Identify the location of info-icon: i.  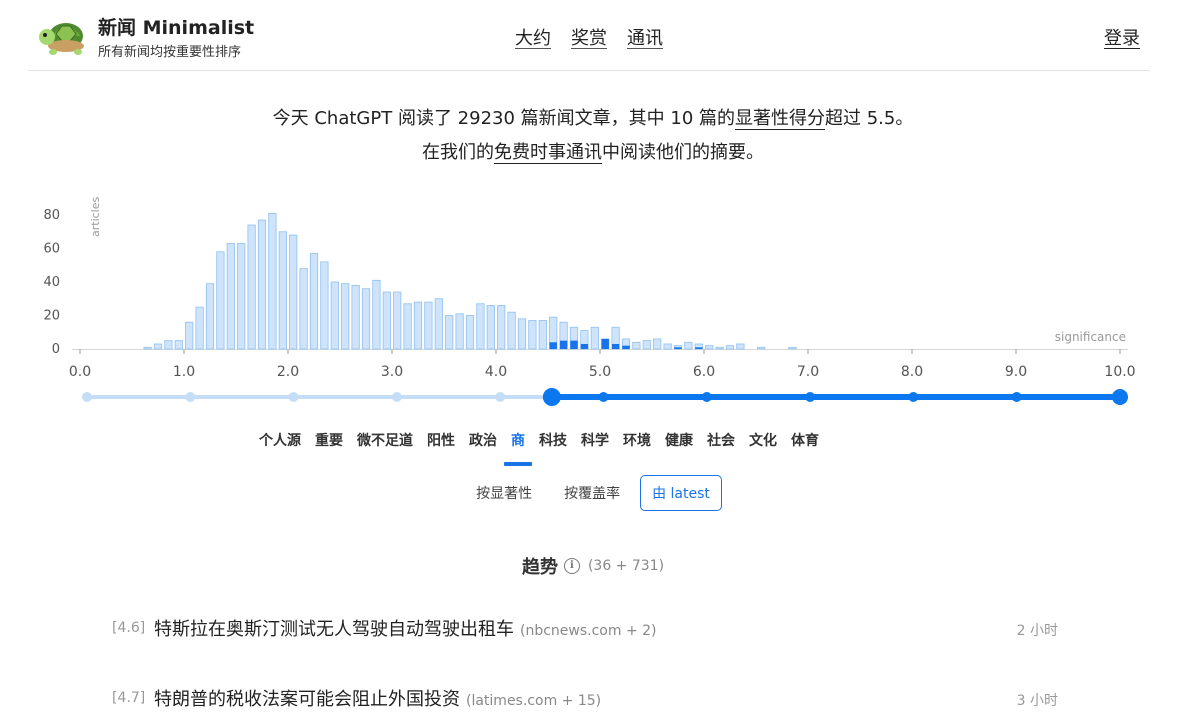
(571, 566).